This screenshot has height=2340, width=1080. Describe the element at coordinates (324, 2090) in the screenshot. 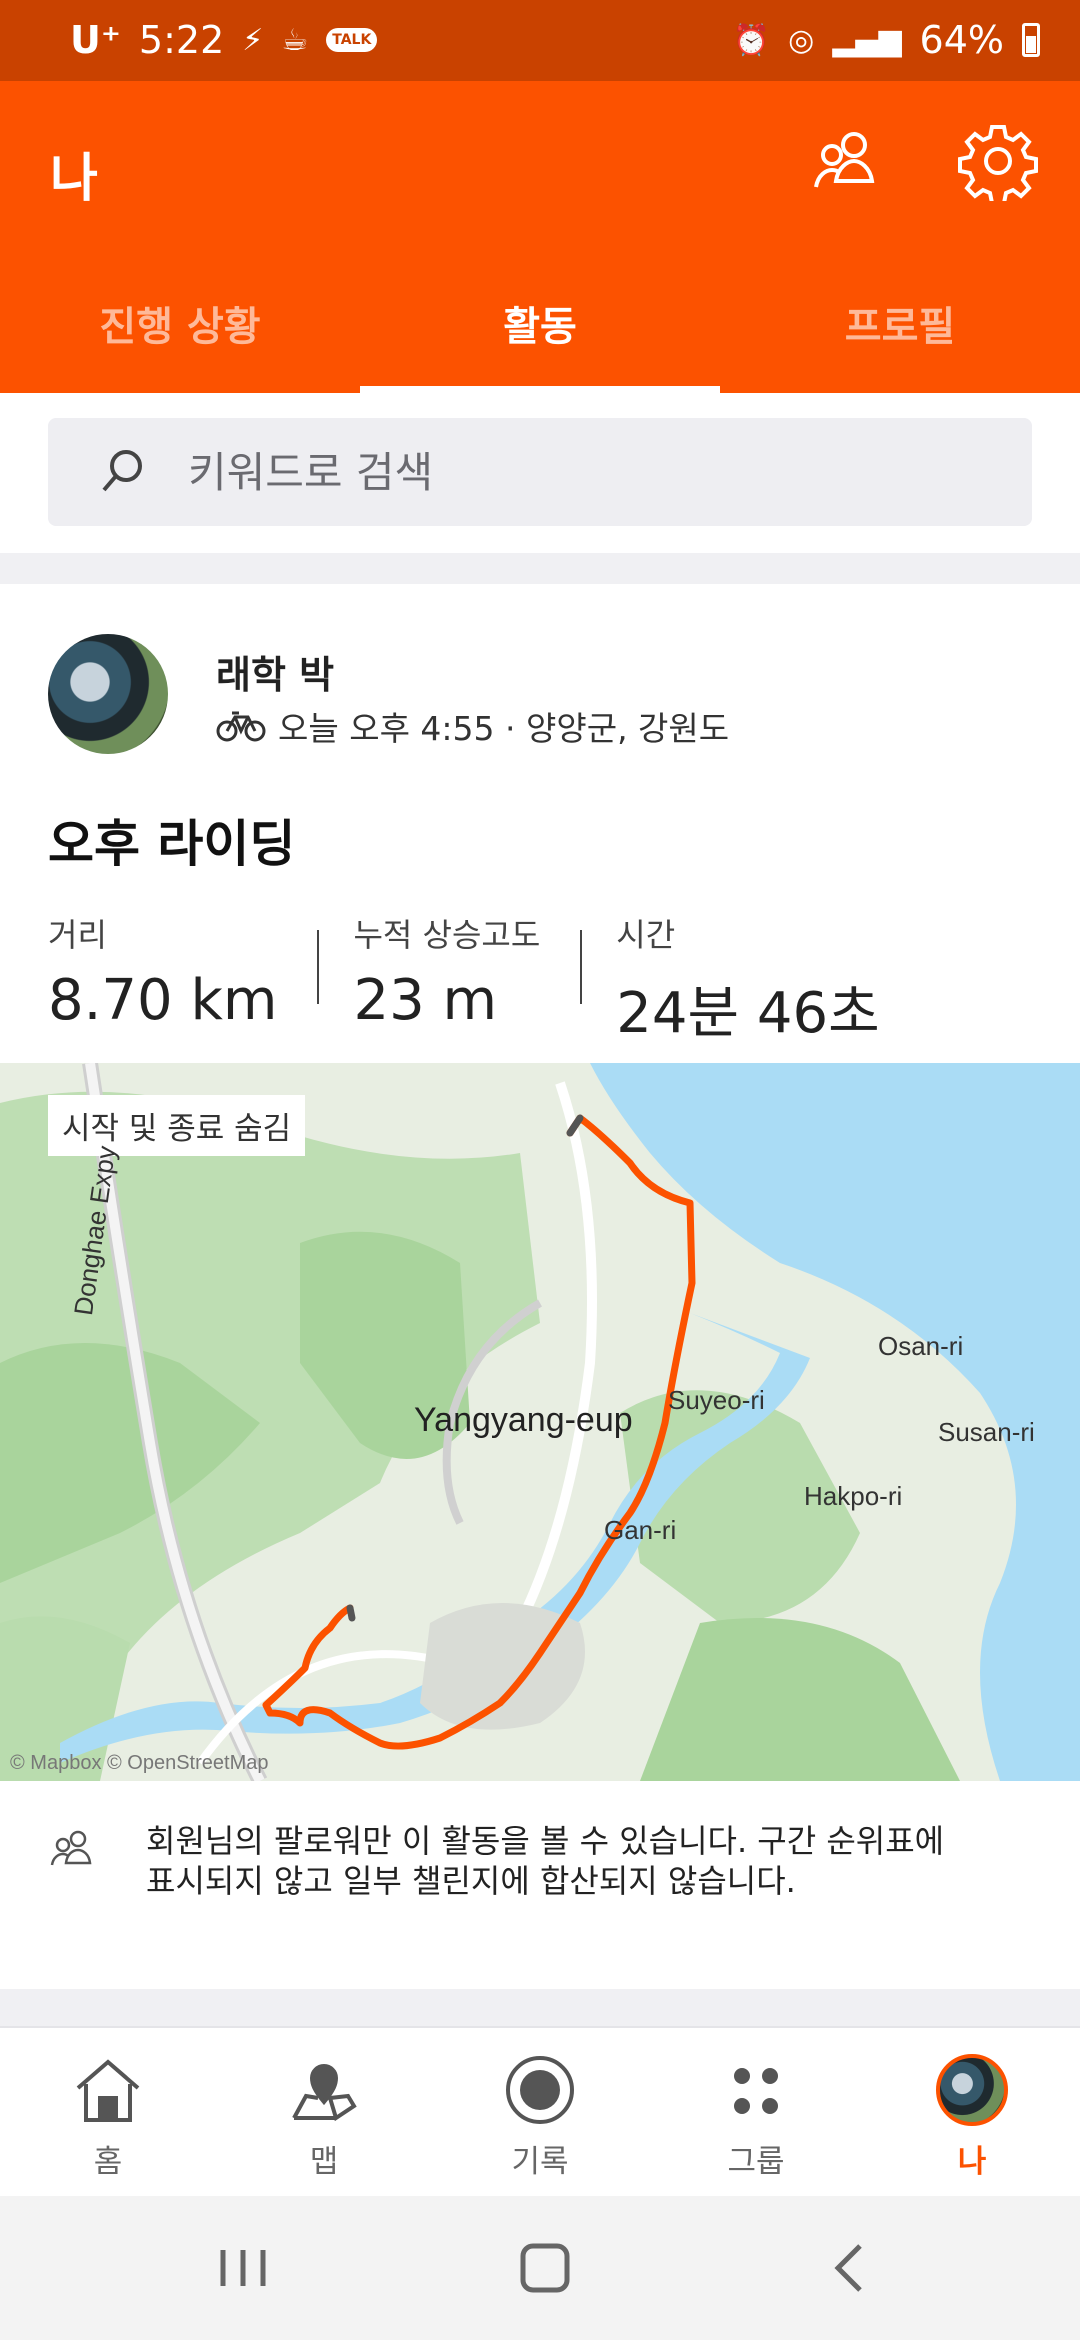

I see `map-pin-icon` at that location.